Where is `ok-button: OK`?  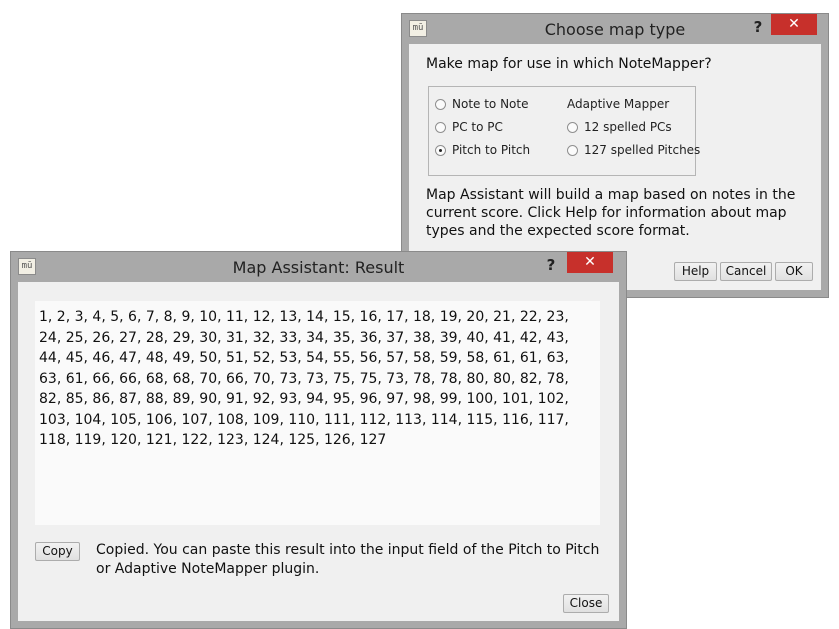 ok-button: OK is located at coordinates (794, 271).